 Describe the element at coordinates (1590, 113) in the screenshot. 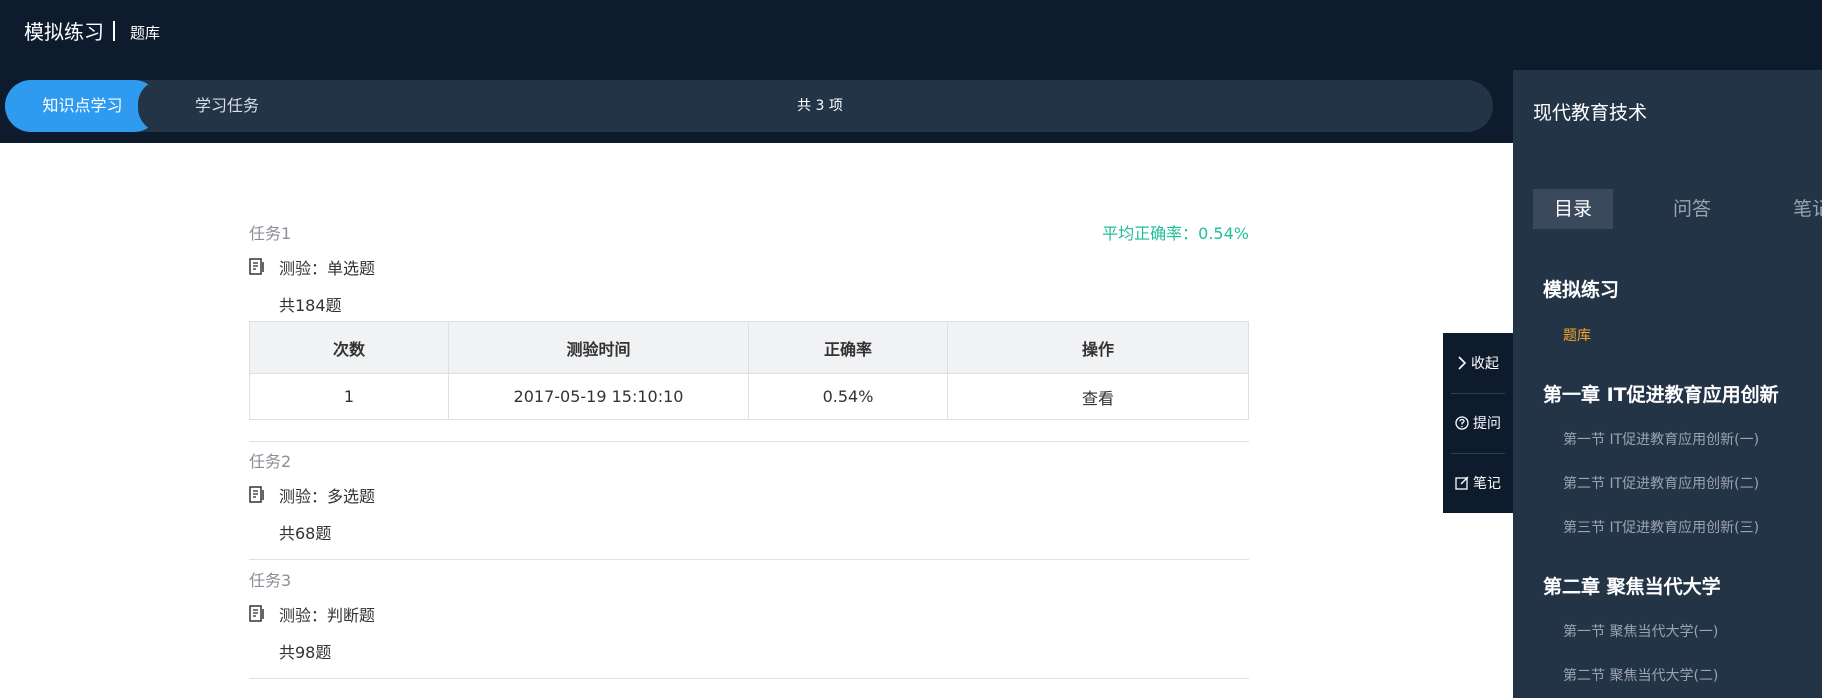

I see `course-title: 现代教育技术` at that location.